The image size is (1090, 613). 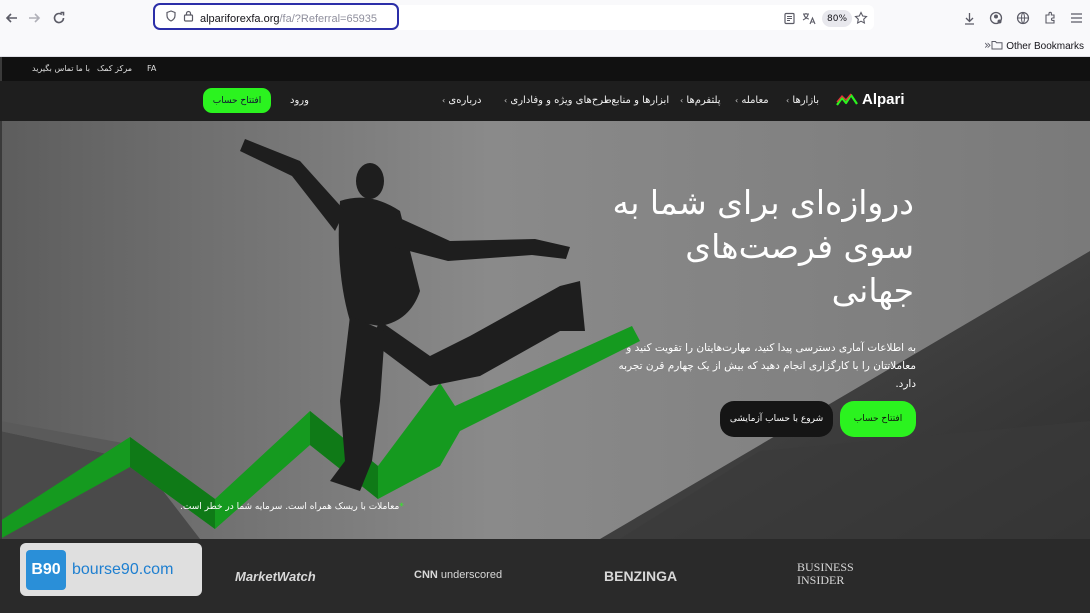 I want to click on url-path: /fa/?Referral=65935, so click(x=328, y=19).